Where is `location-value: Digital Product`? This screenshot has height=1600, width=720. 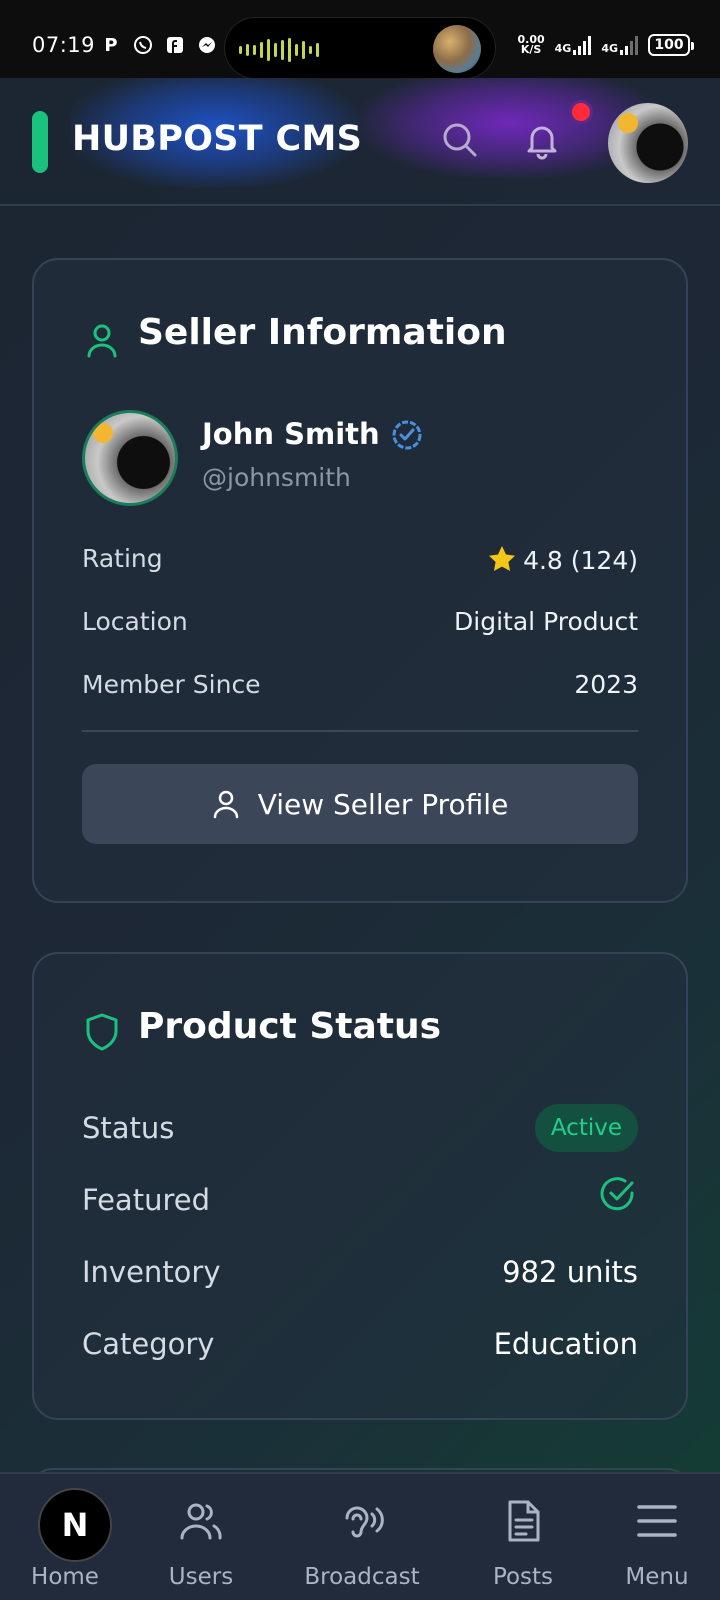
location-value: Digital Product is located at coordinates (546, 621).